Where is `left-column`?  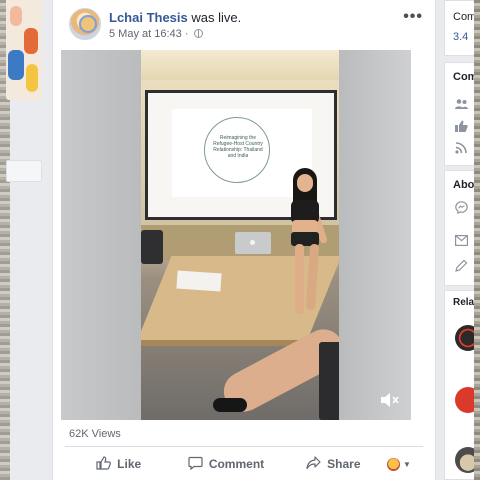
left-column is located at coordinates (25, 240).